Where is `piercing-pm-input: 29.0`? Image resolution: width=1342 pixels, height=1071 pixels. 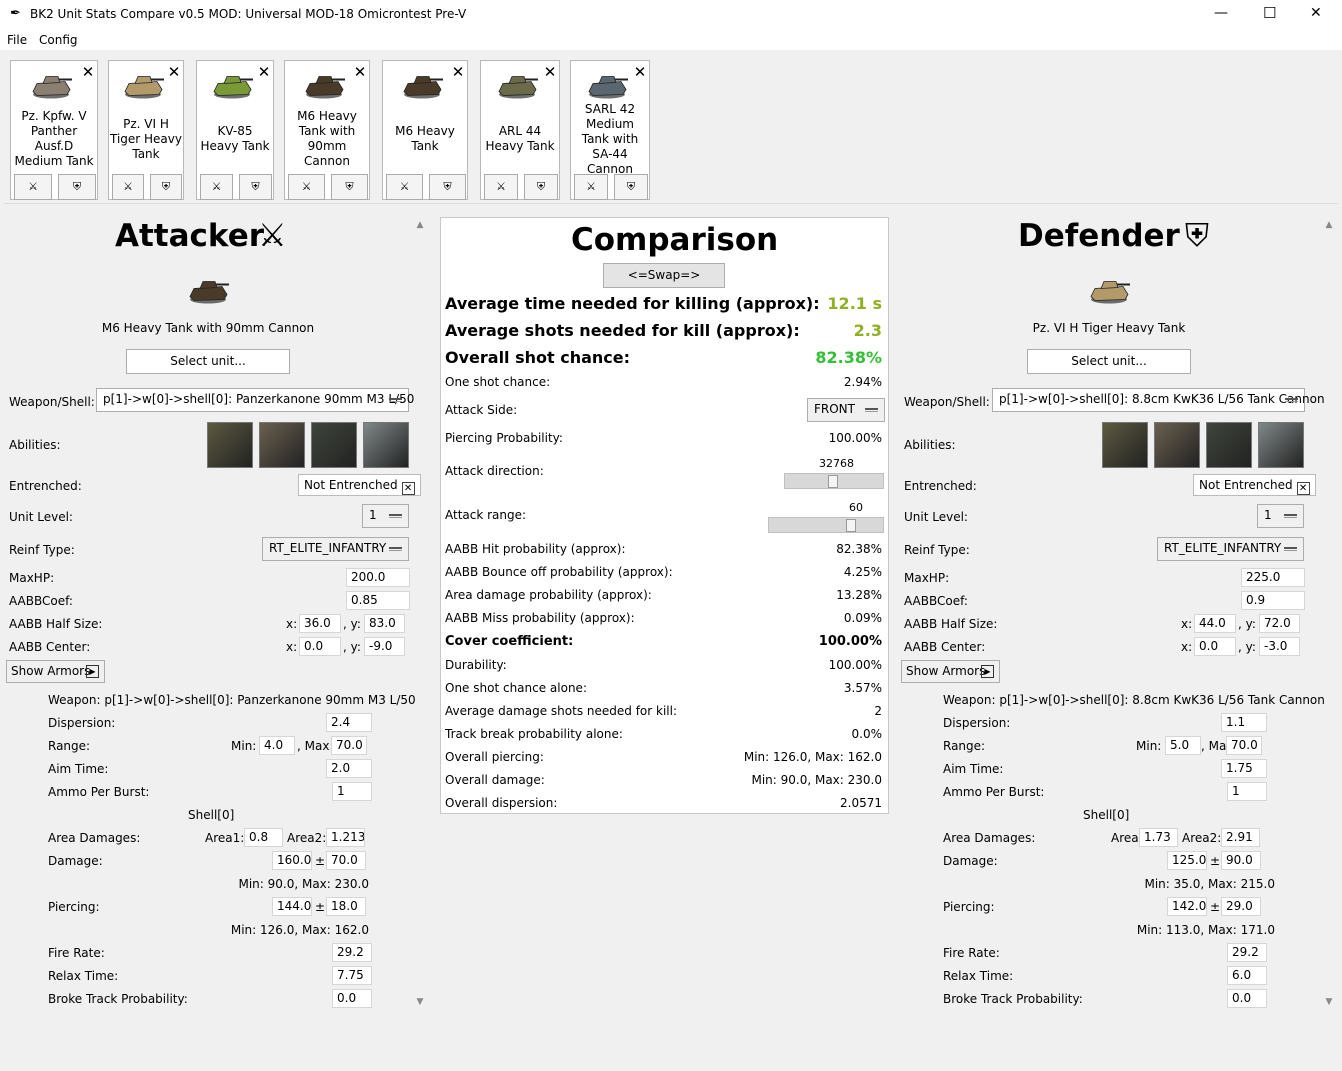
piercing-pm-input: 29.0 is located at coordinates (1241, 906).